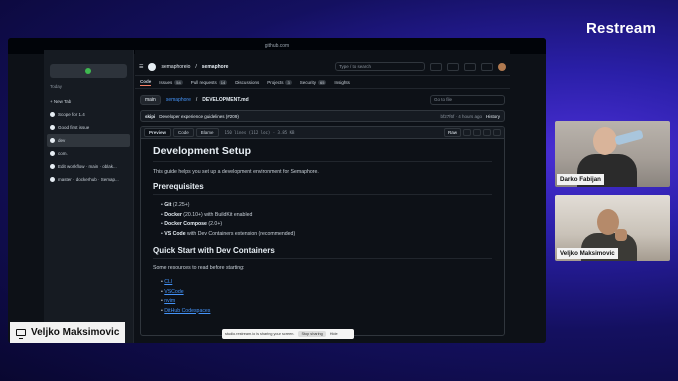 The height and width of the screenshot is (381, 678). I want to click on doc-title: Development Setup, so click(322, 153).